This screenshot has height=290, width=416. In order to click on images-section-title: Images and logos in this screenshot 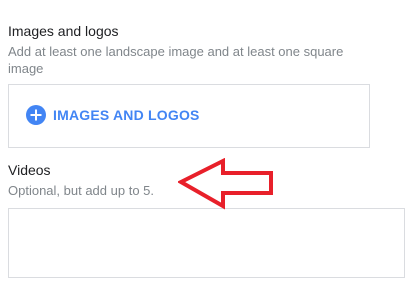, I will do `click(63, 31)`.